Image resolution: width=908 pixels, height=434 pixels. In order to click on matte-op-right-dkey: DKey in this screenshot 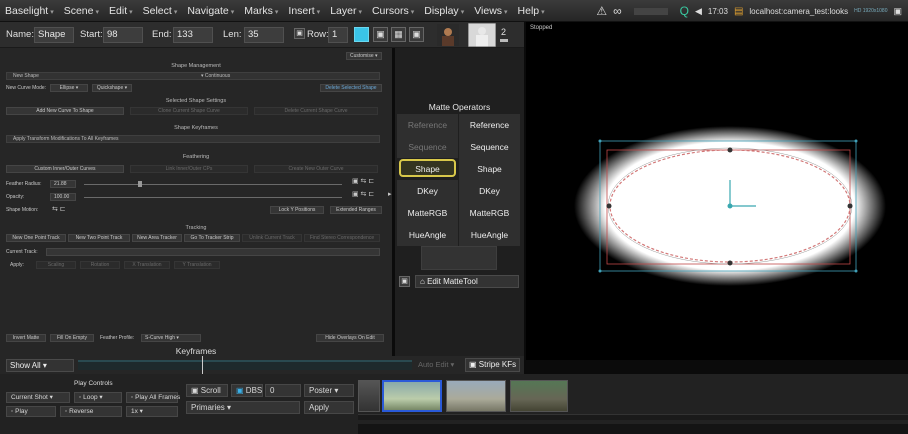, I will do `click(489, 191)`.